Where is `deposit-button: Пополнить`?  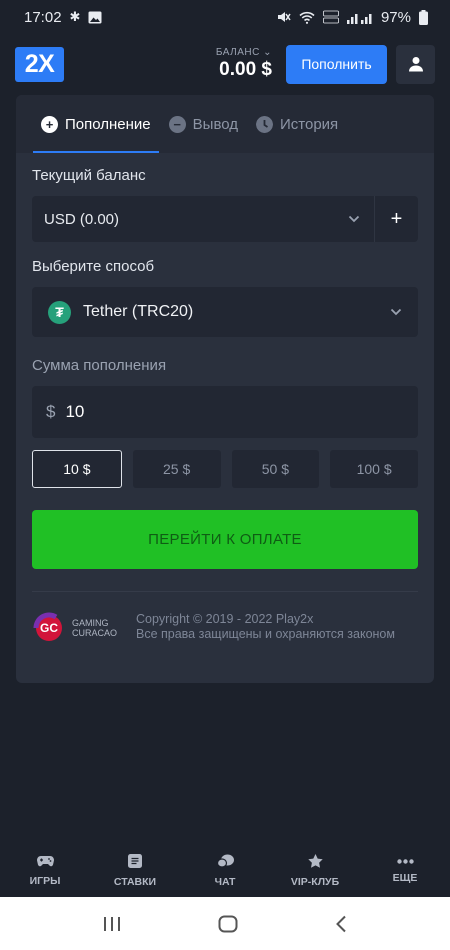
deposit-button: Пополнить is located at coordinates (336, 64).